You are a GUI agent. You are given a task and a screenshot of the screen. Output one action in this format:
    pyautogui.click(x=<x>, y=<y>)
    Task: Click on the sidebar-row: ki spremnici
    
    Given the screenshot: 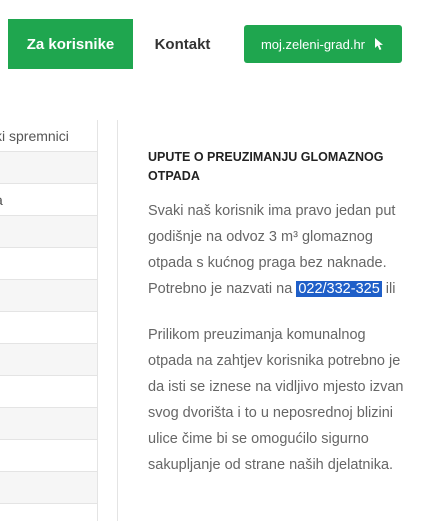 What is the action you would take?
    pyautogui.click(x=48, y=136)
    